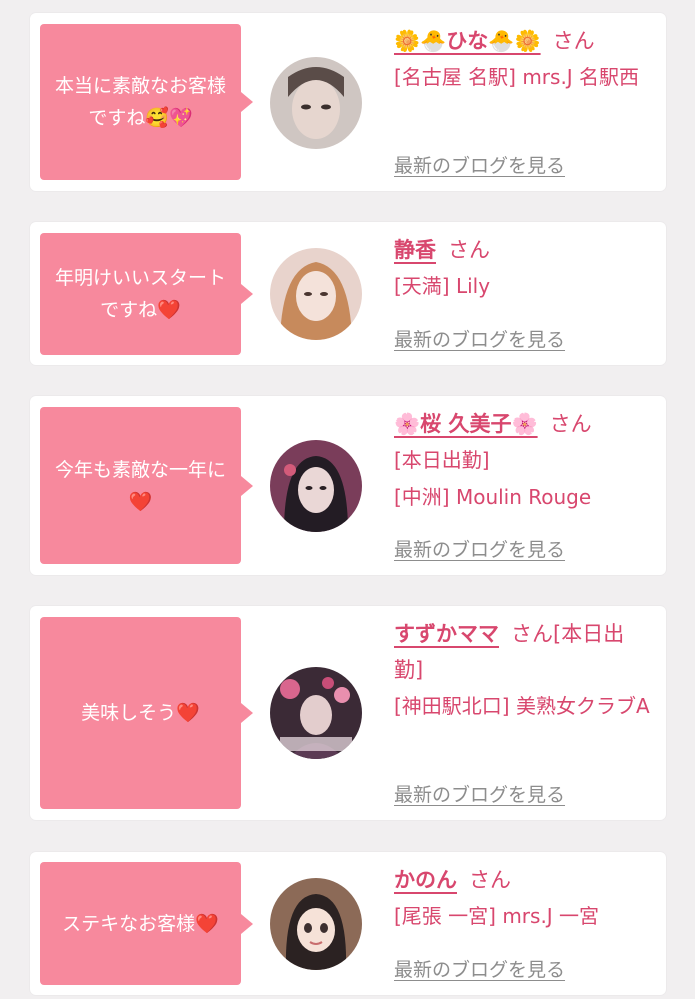  What do you see at coordinates (146, 923) in the screenshot?
I see `comment-bubble: ステキなお客様❤️` at bounding box center [146, 923].